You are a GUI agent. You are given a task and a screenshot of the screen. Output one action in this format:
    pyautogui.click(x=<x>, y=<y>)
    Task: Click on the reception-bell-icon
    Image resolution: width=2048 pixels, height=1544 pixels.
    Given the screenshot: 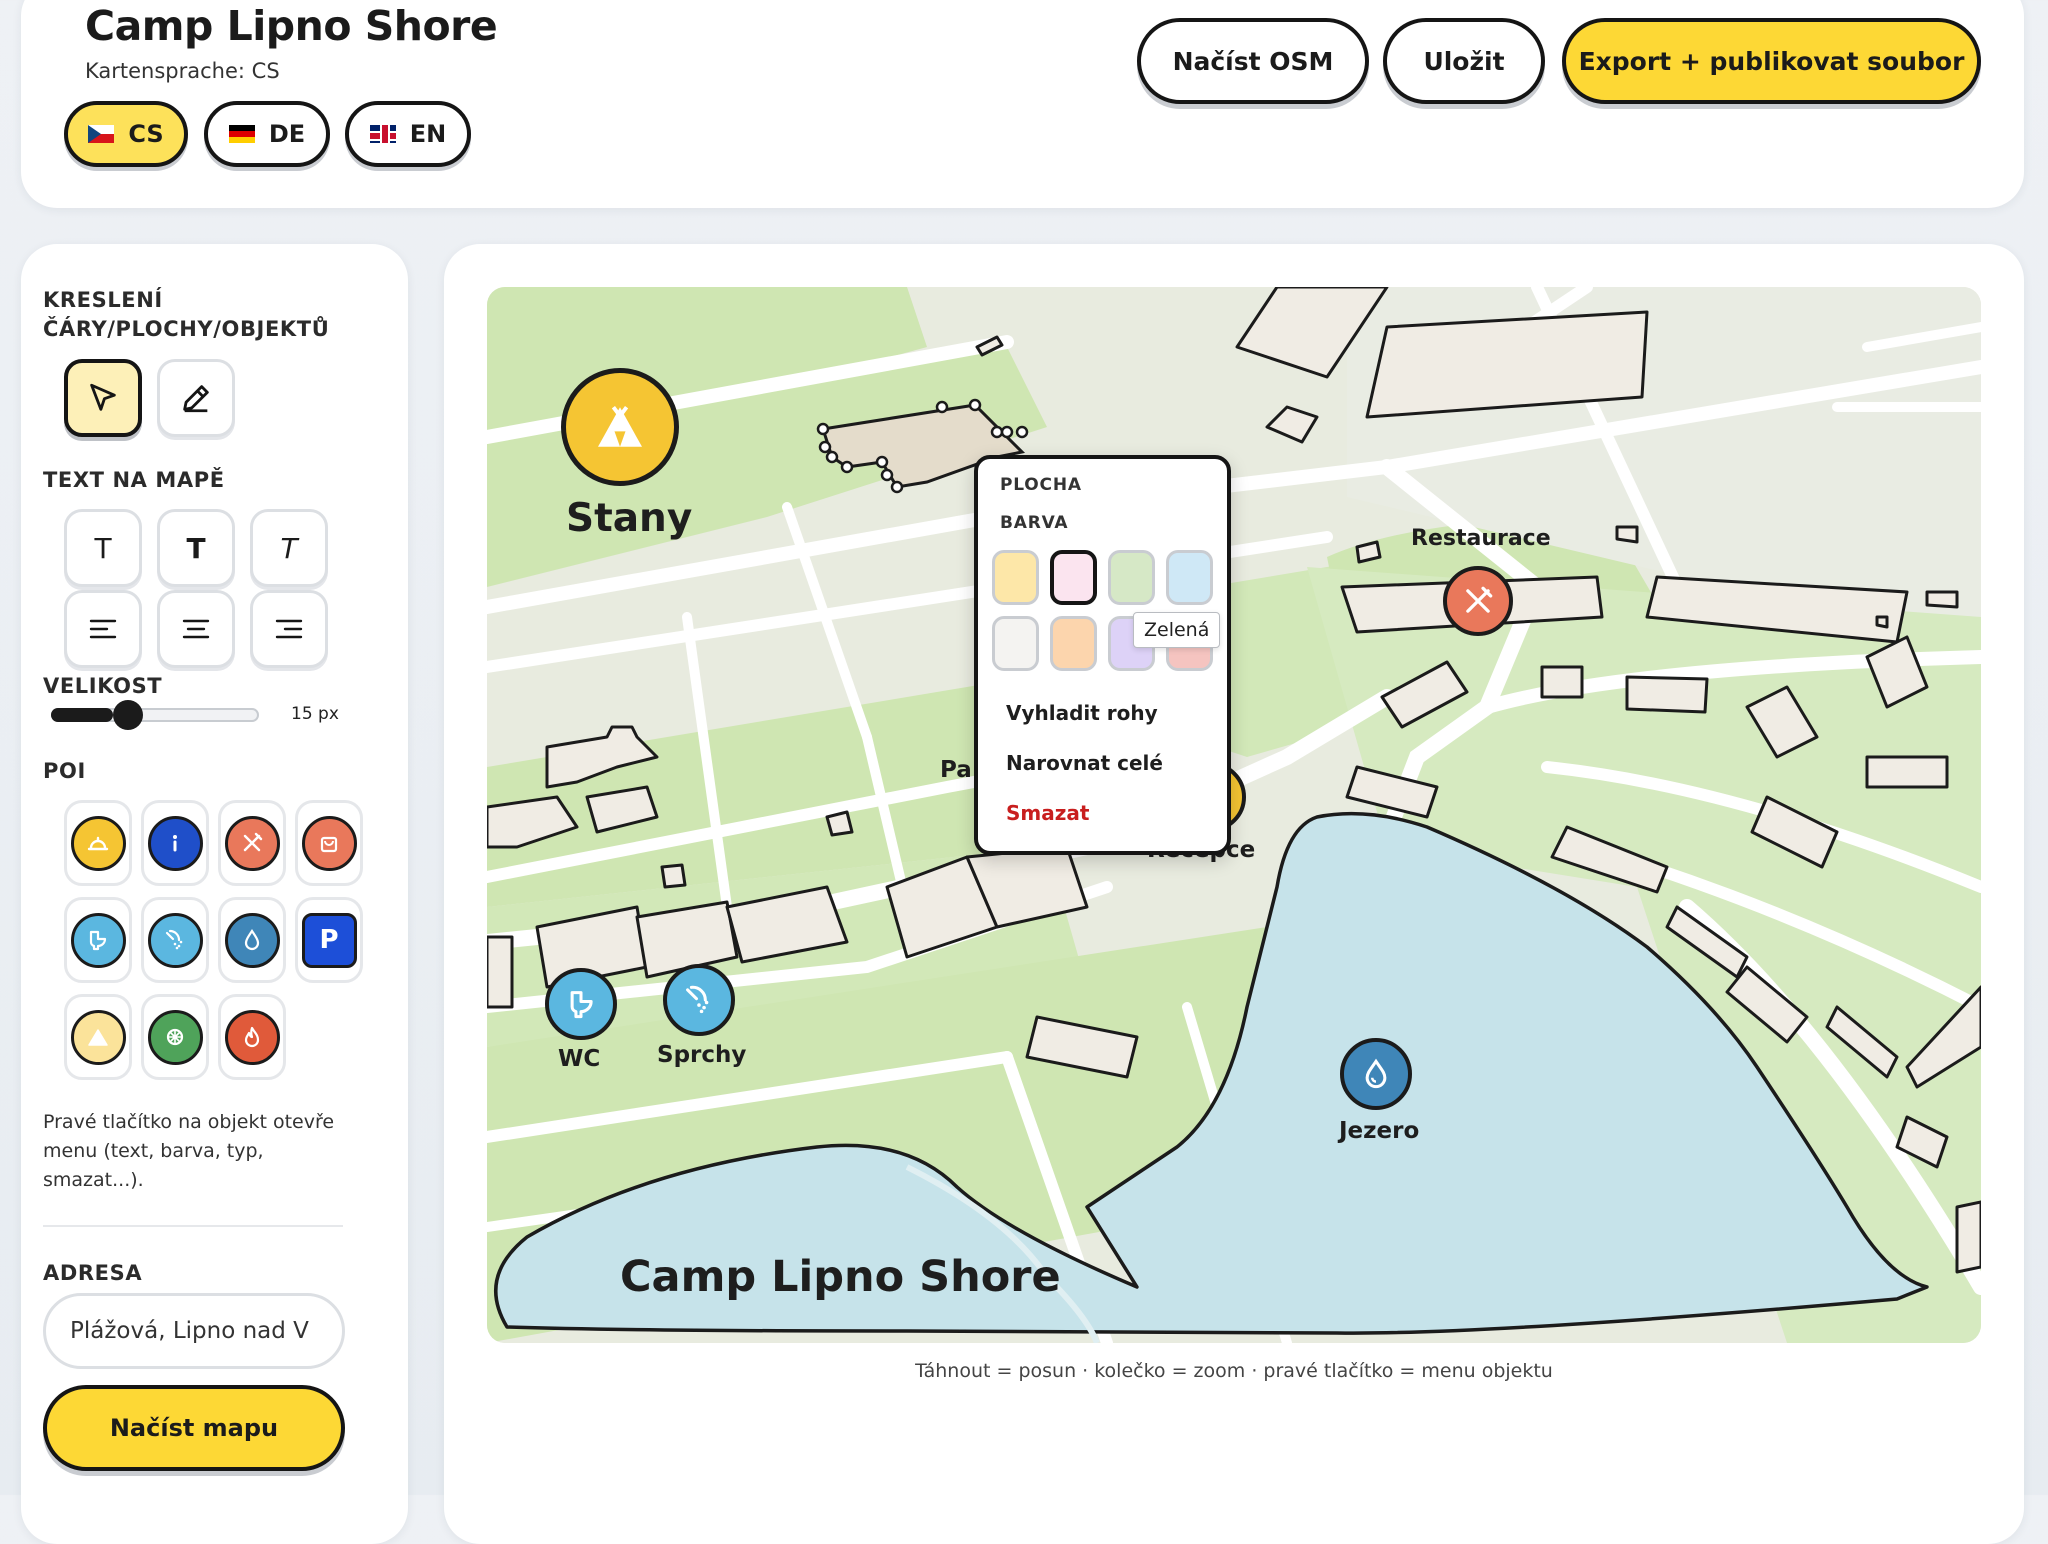 What is the action you would take?
    pyautogui.click(x=98, y=843)
    